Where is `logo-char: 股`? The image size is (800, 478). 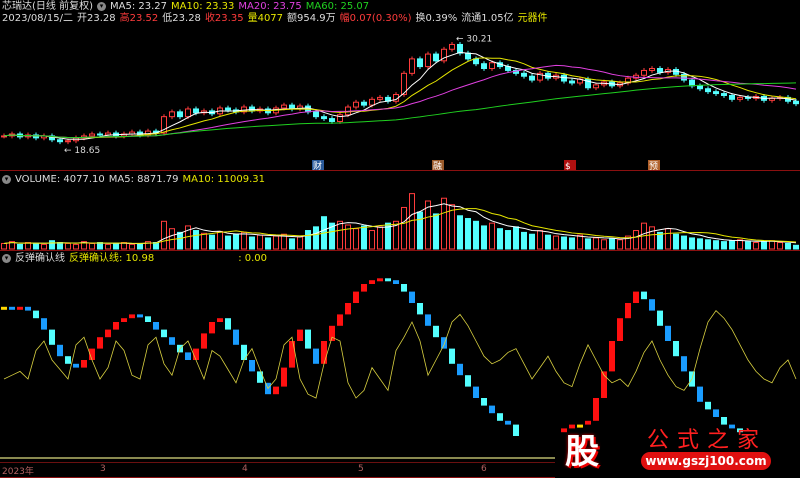
logo-char: 股 is located at coordinates (582, 452).